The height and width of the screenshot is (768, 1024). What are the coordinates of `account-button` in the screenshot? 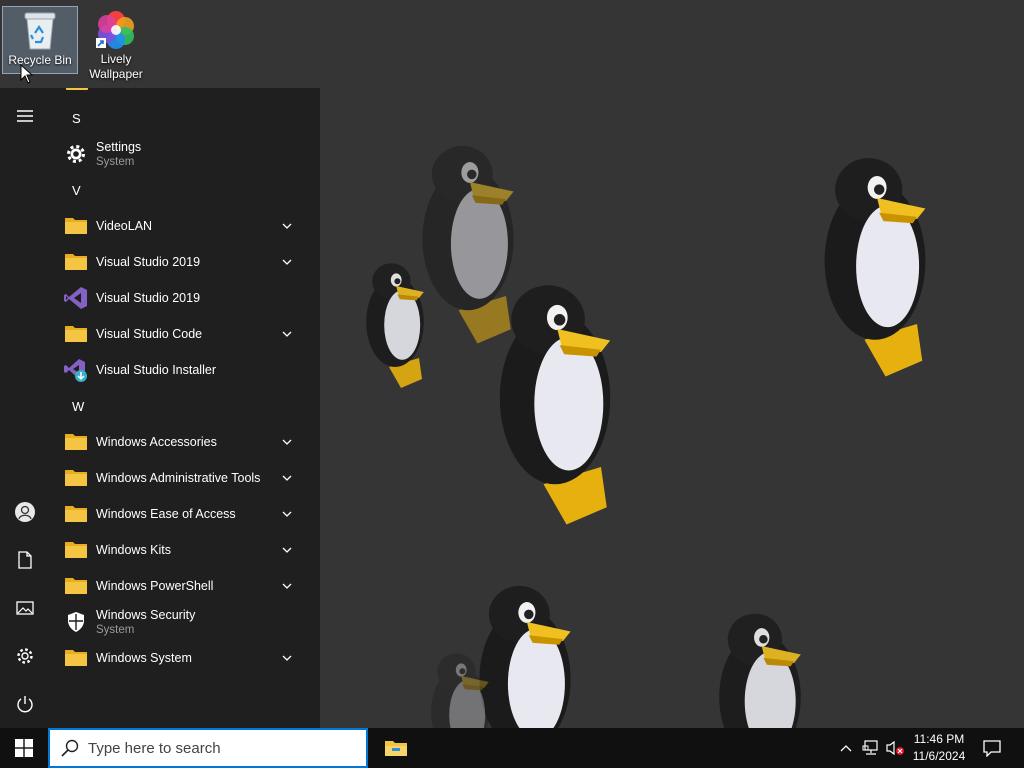 It's located at (25, 512).